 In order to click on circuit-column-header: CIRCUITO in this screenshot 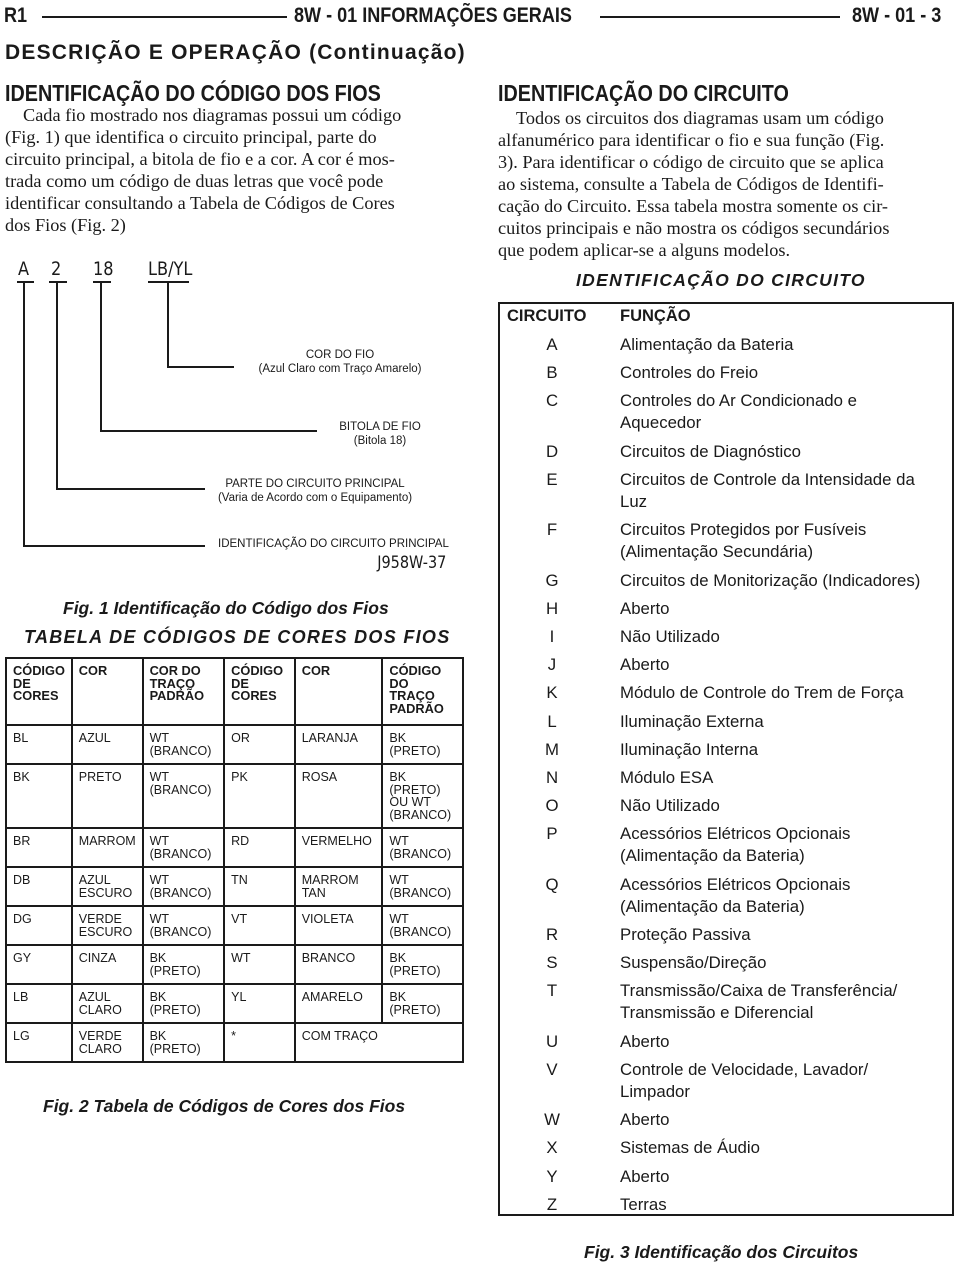, I will do `click(547, 316)`.